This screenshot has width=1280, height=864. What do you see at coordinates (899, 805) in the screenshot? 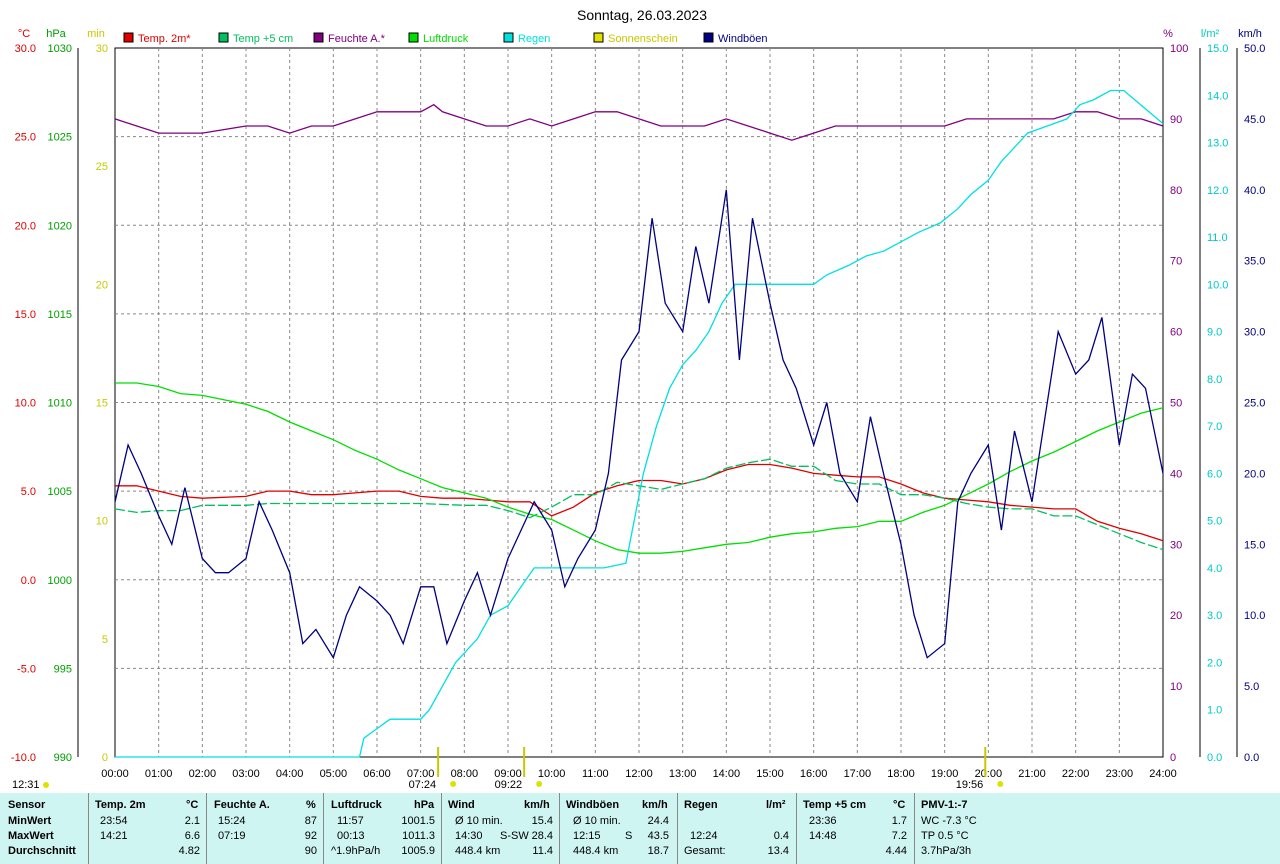
I see `stats-temp5cm-unit: °C` at bounding box center [899, 805].